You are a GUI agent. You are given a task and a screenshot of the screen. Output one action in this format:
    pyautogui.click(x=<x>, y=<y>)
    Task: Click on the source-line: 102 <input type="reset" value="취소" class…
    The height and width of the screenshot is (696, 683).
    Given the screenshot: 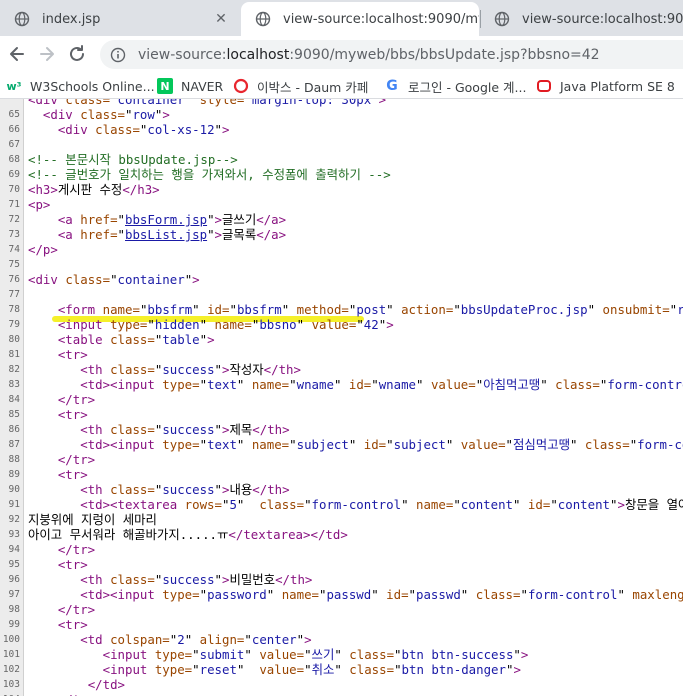 What is the action you would take?
    pyautogui.click(x=341, y=669)
    